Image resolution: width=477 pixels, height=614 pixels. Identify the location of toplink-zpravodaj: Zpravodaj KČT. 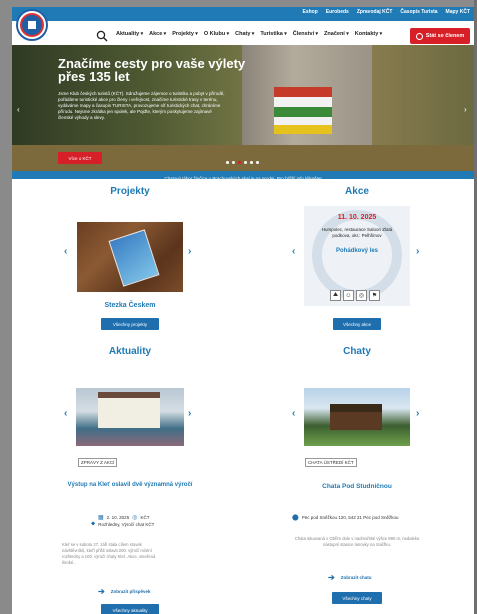
(375, 12).